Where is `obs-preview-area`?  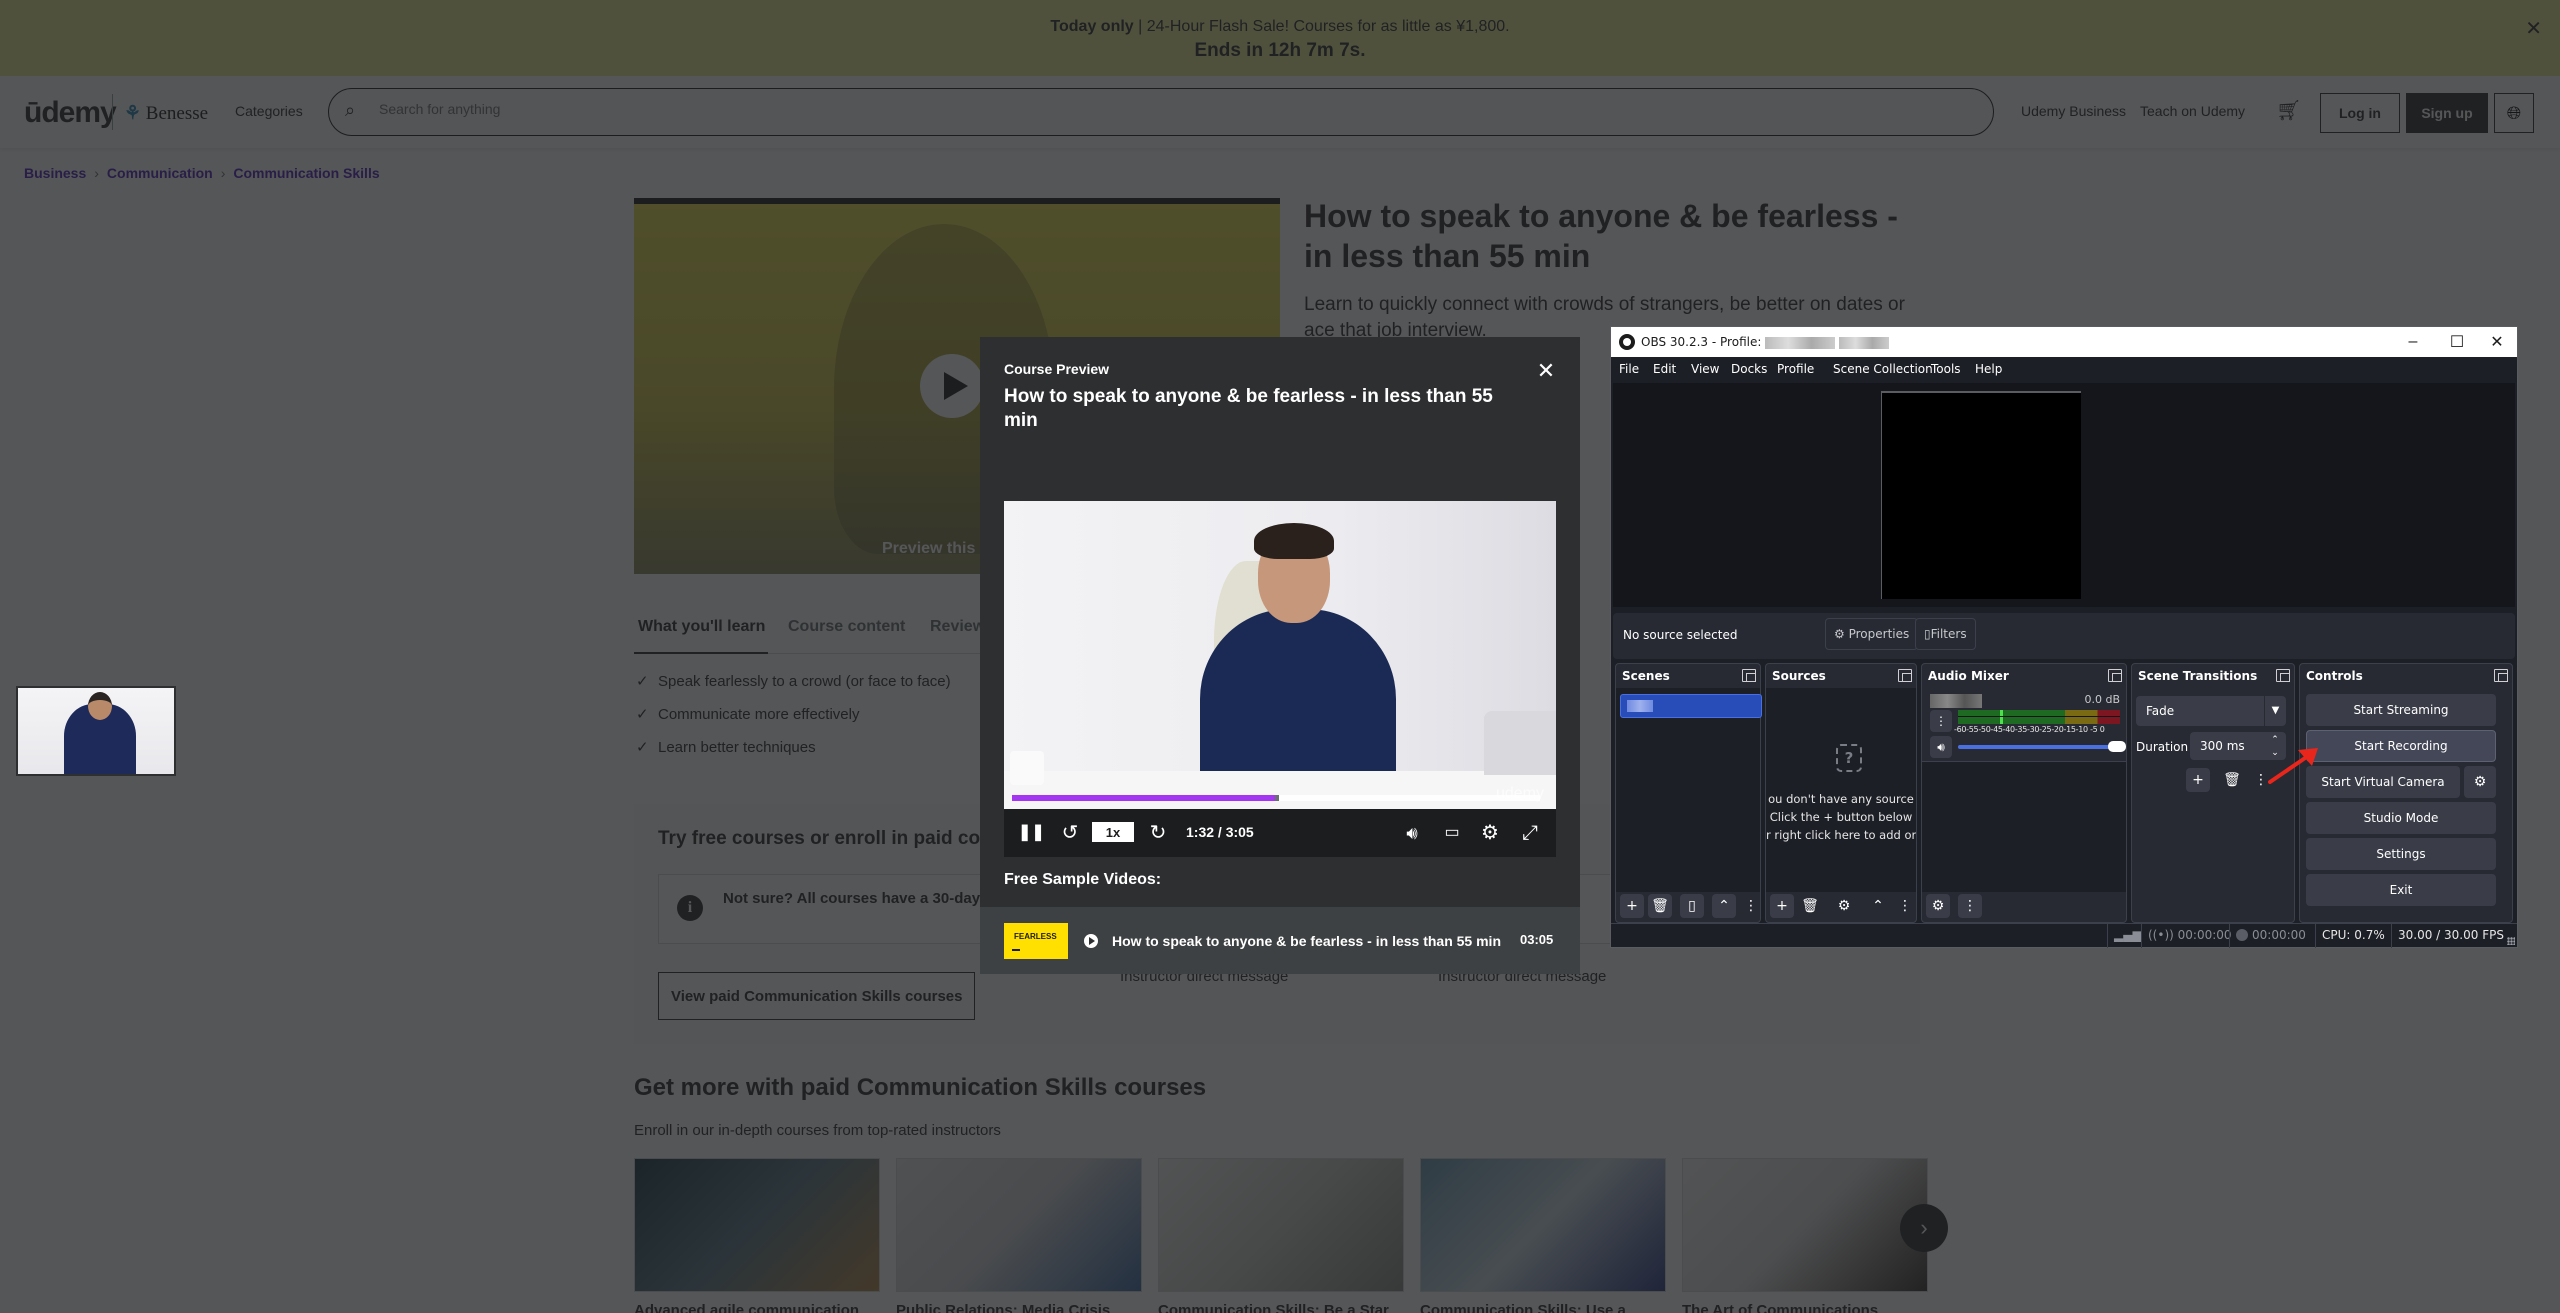
obs-preview-area is located at coordinates (2064, 495).